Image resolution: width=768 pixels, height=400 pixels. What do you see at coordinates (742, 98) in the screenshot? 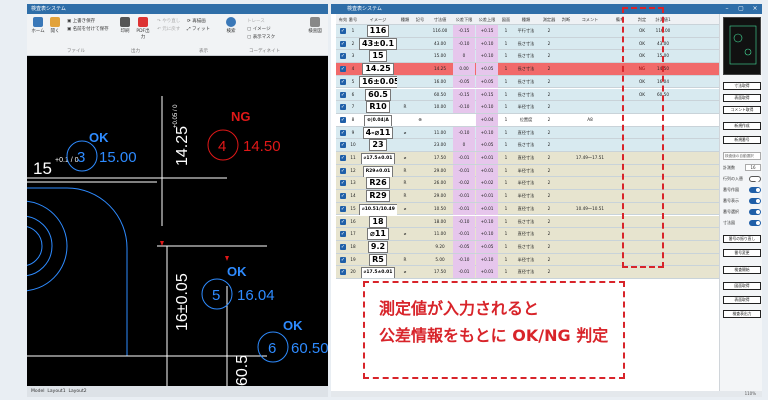
I see `table-get-button: 表面取得` at bounding box center [742, 98].